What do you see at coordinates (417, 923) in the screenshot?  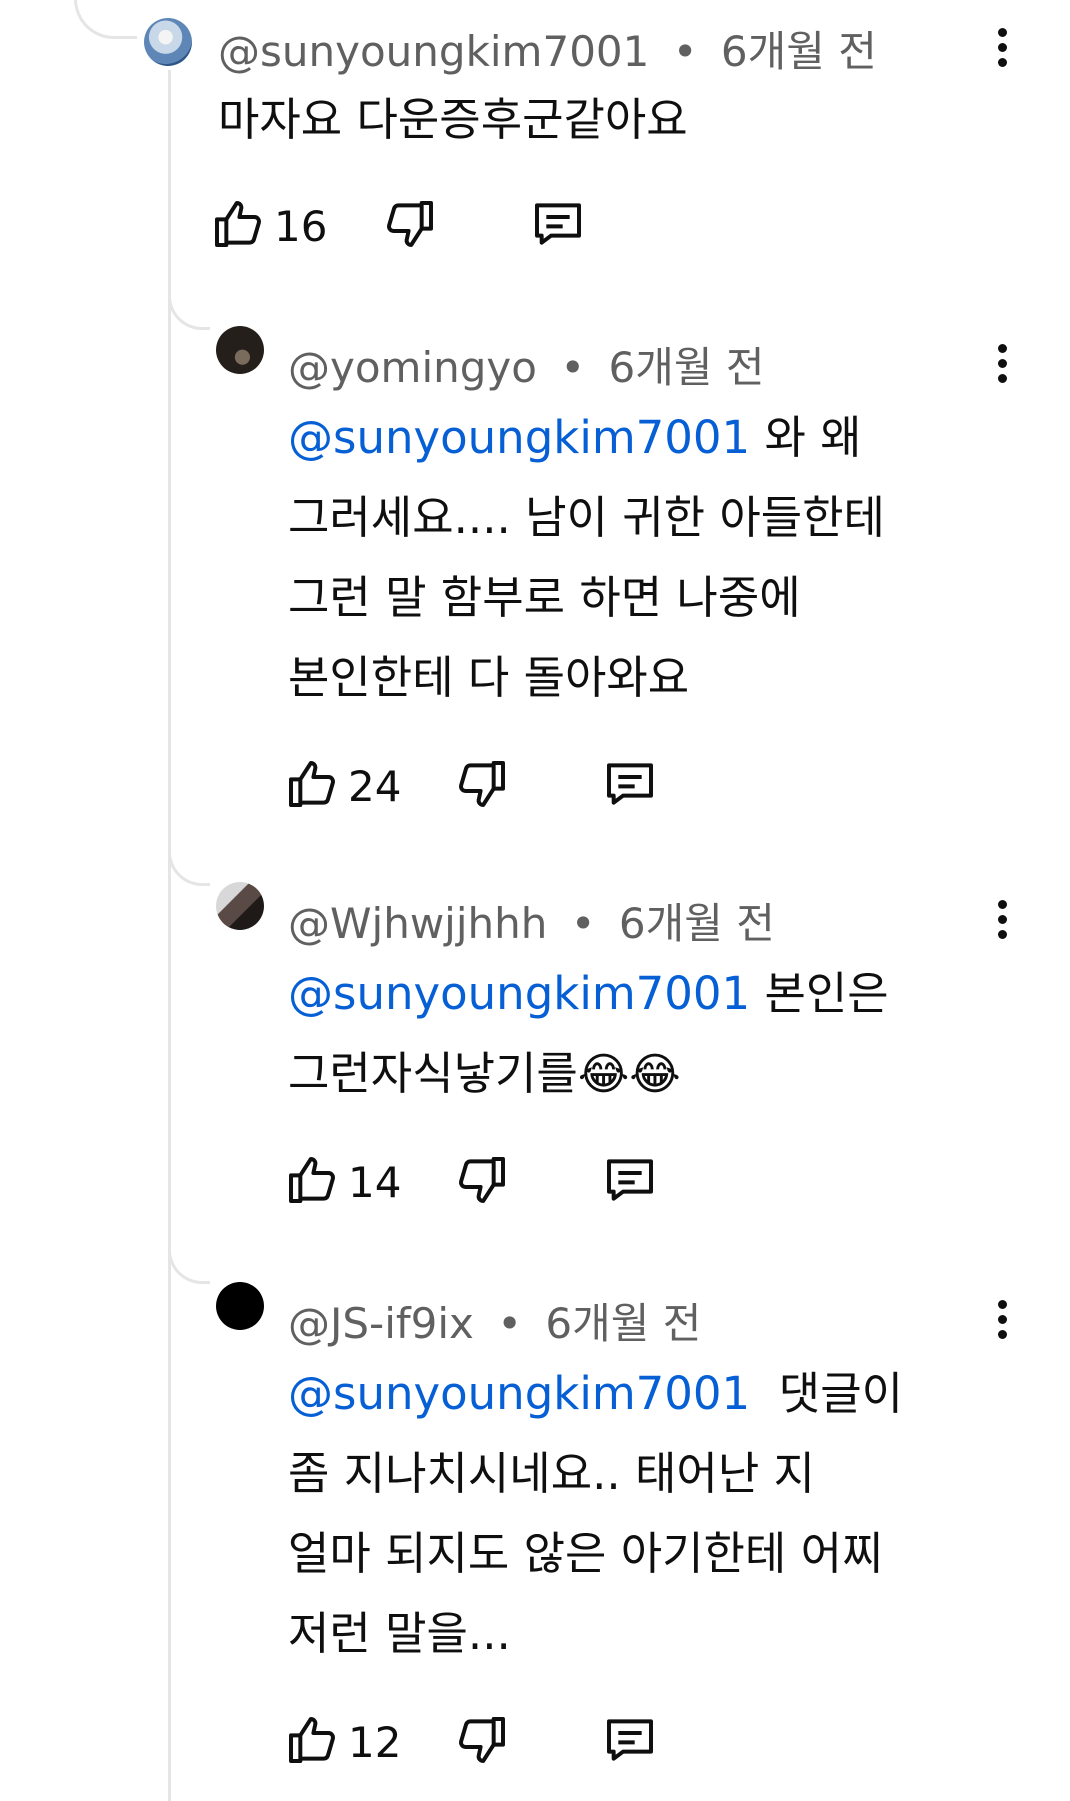 I see `username: @Wjhwjjhhh` at bounding box center [417, 923].